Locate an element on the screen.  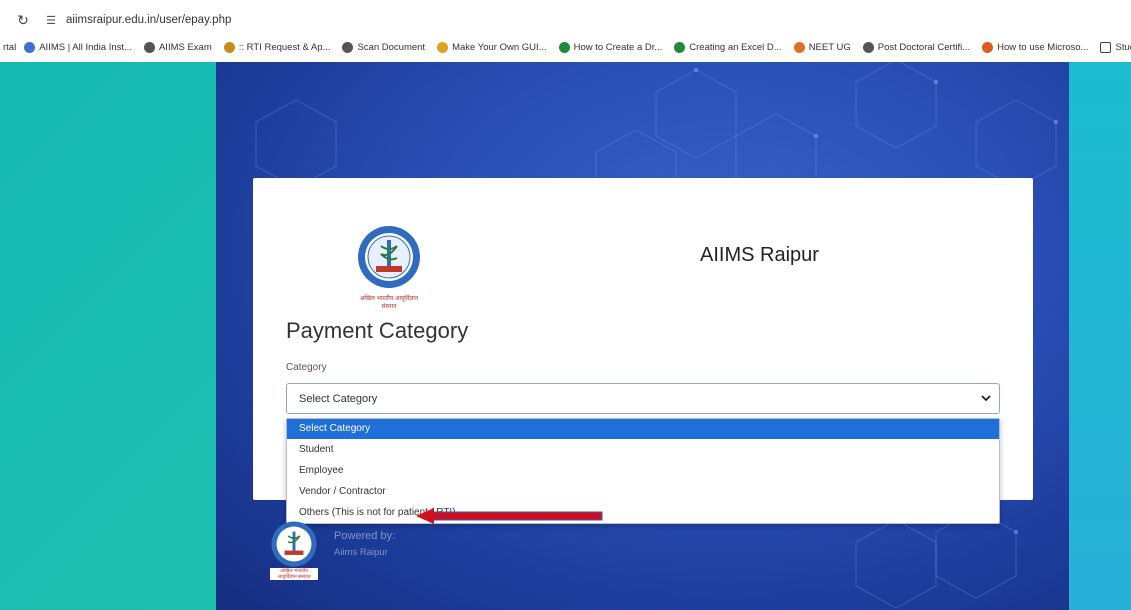
powered-by-org: Aiims Raipur is located at coordinates (361, 552).